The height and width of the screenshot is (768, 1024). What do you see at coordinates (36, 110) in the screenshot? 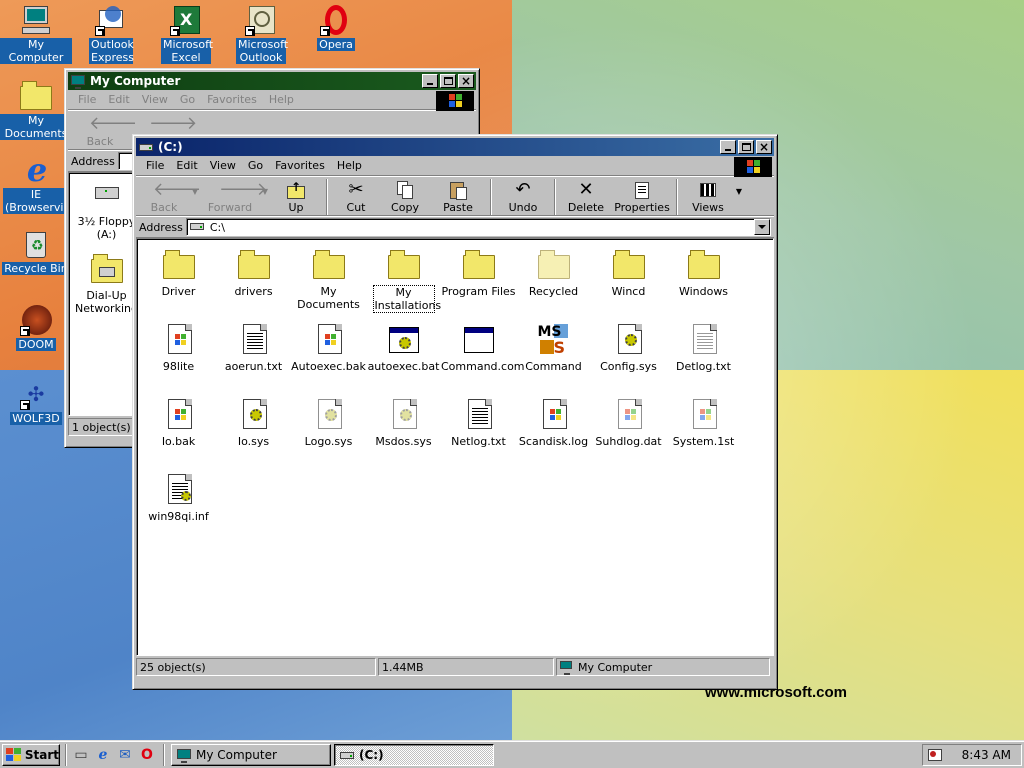
I see `desktop-icon-my-documents: My Documents` at bounding box center [36, 110].